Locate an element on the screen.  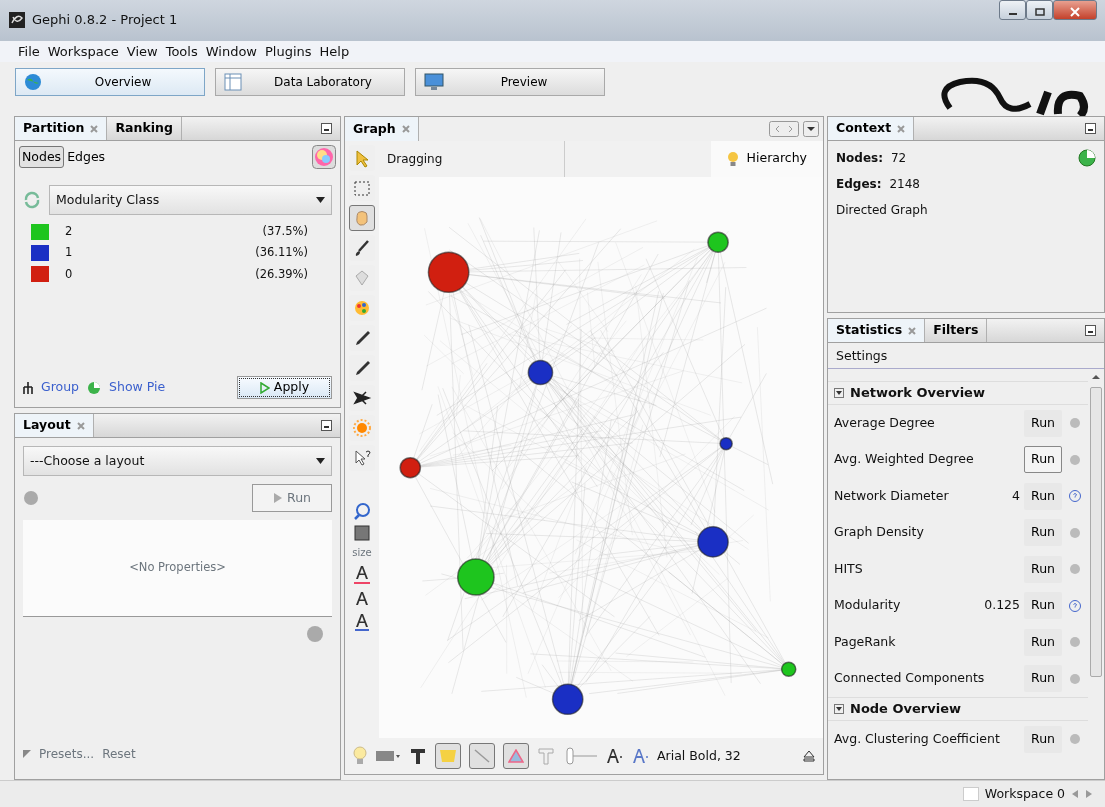
statistic-name: Connected Components is located at coordinates (910, 678).